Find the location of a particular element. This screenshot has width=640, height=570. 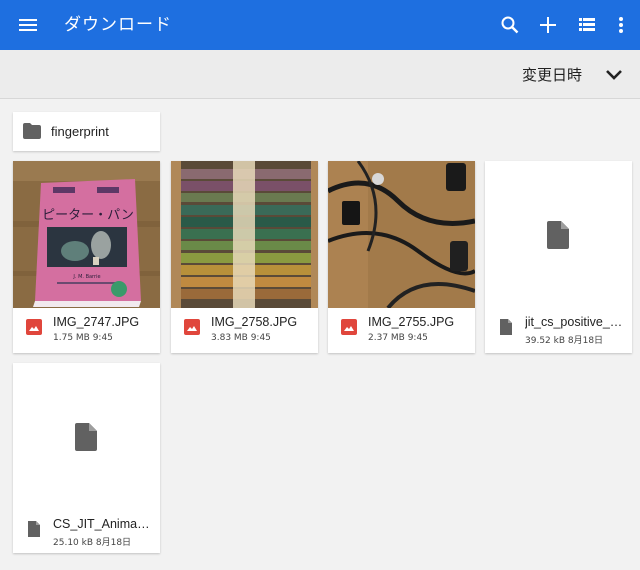

file-meta: 2.37 MB 9:45 is located at coordinates (398, 338).